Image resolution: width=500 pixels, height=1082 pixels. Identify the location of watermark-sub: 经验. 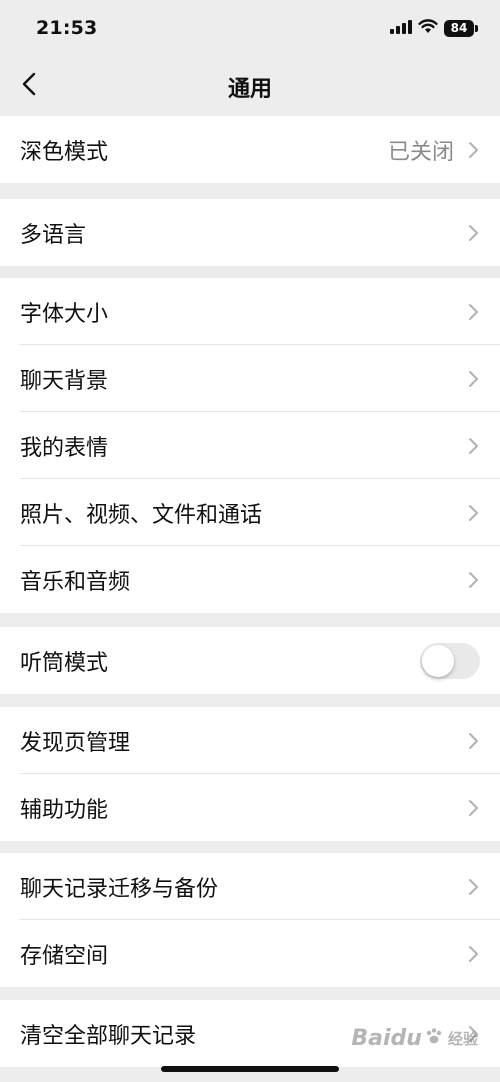
(462, 1039).